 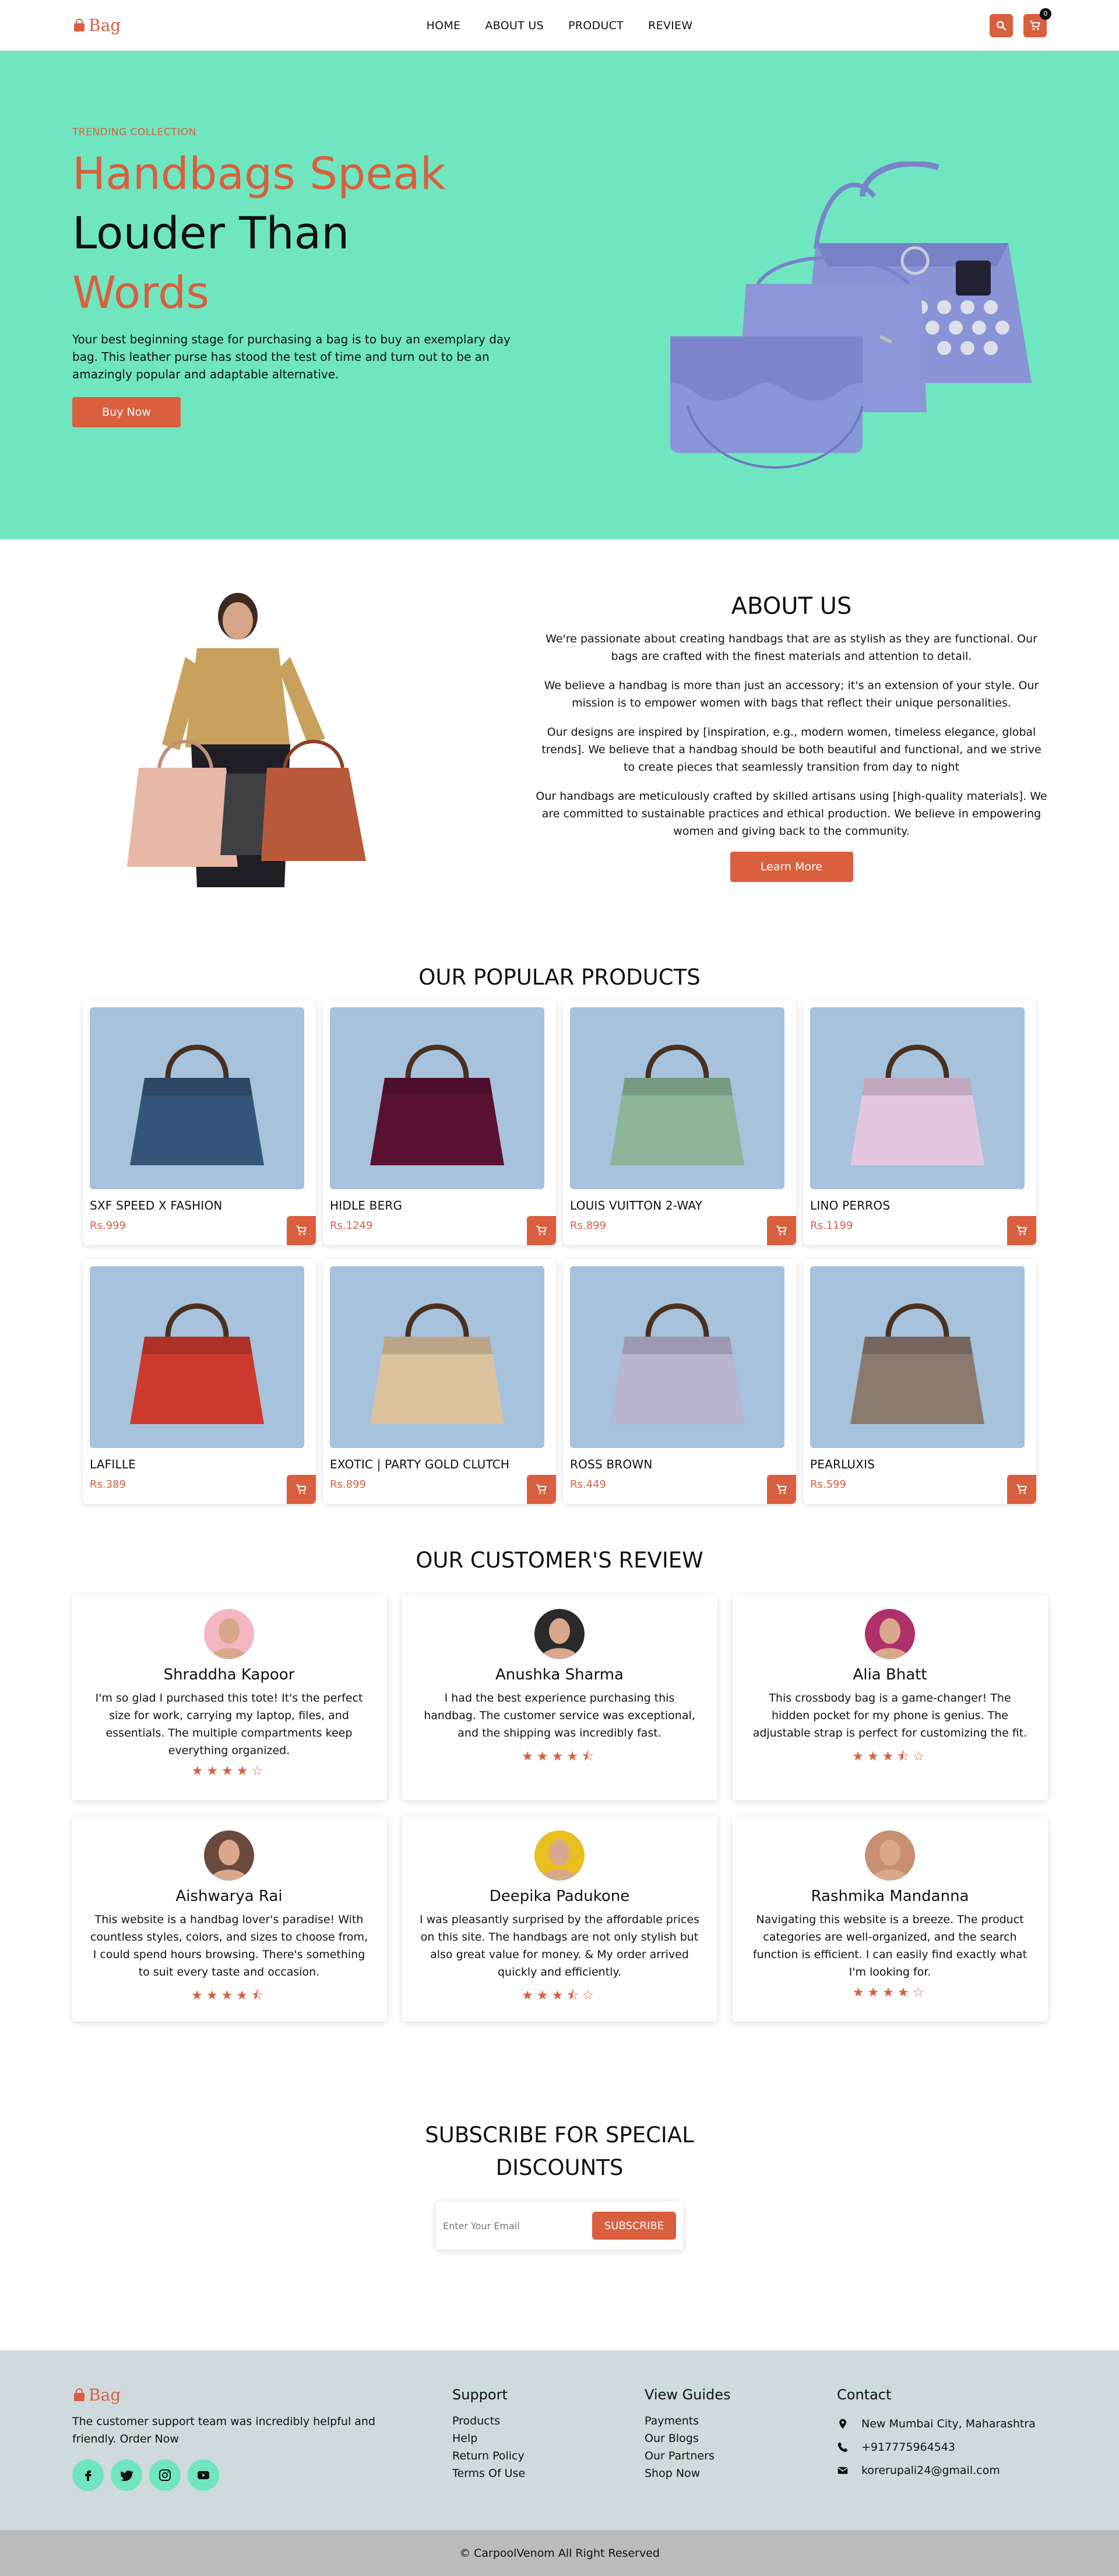 What do you see at coordinates (165, 2475) in the screenshot?
I see `instagram-link` at bounding box center [165, 2475].